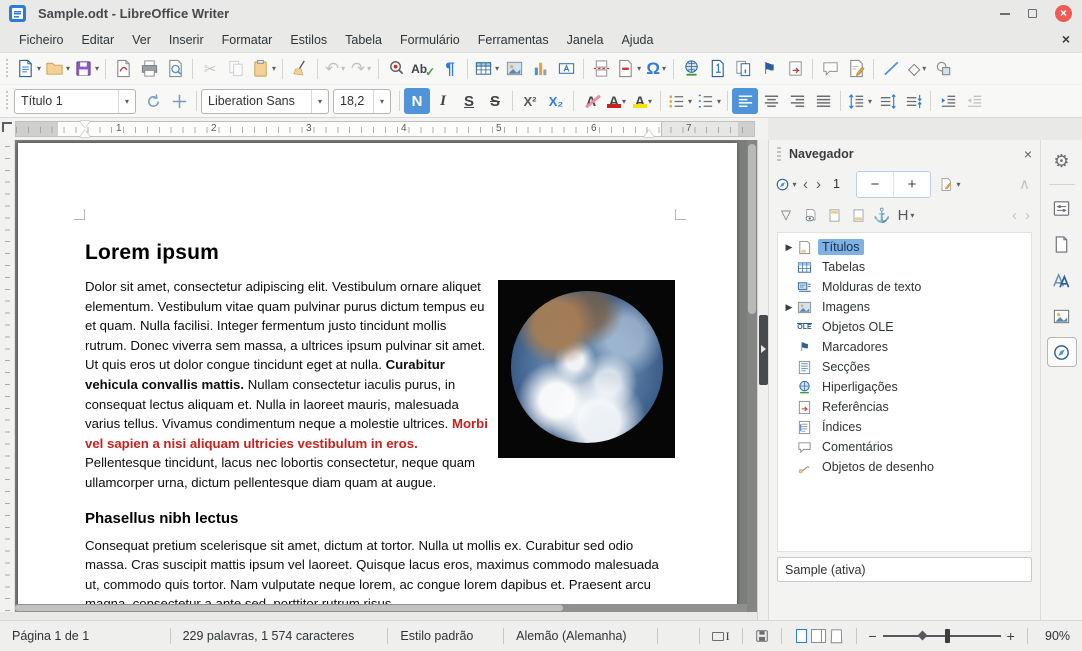 This screenshot has height=651, width=1082. Describe the element at coordinates (678, 636) in the screenshot. I see `selection-mode-indicator` at that location.